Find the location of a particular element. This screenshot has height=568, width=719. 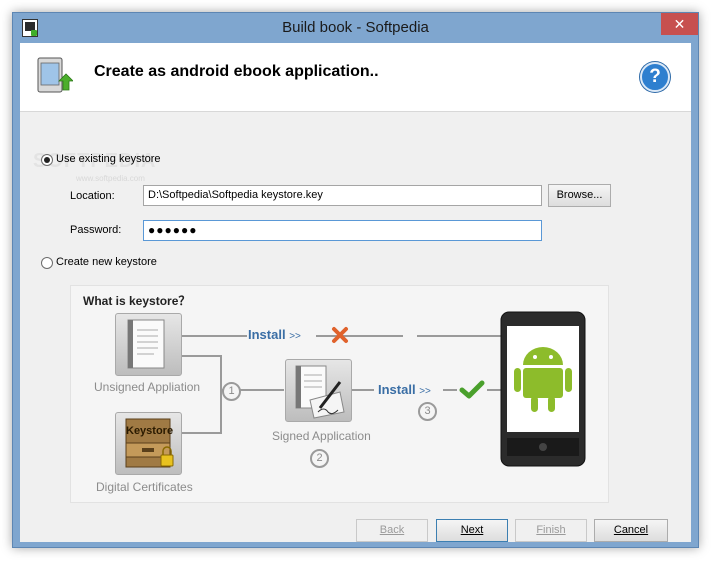

certificates-label: Digital Certificates is located at coordinates (144, 487).